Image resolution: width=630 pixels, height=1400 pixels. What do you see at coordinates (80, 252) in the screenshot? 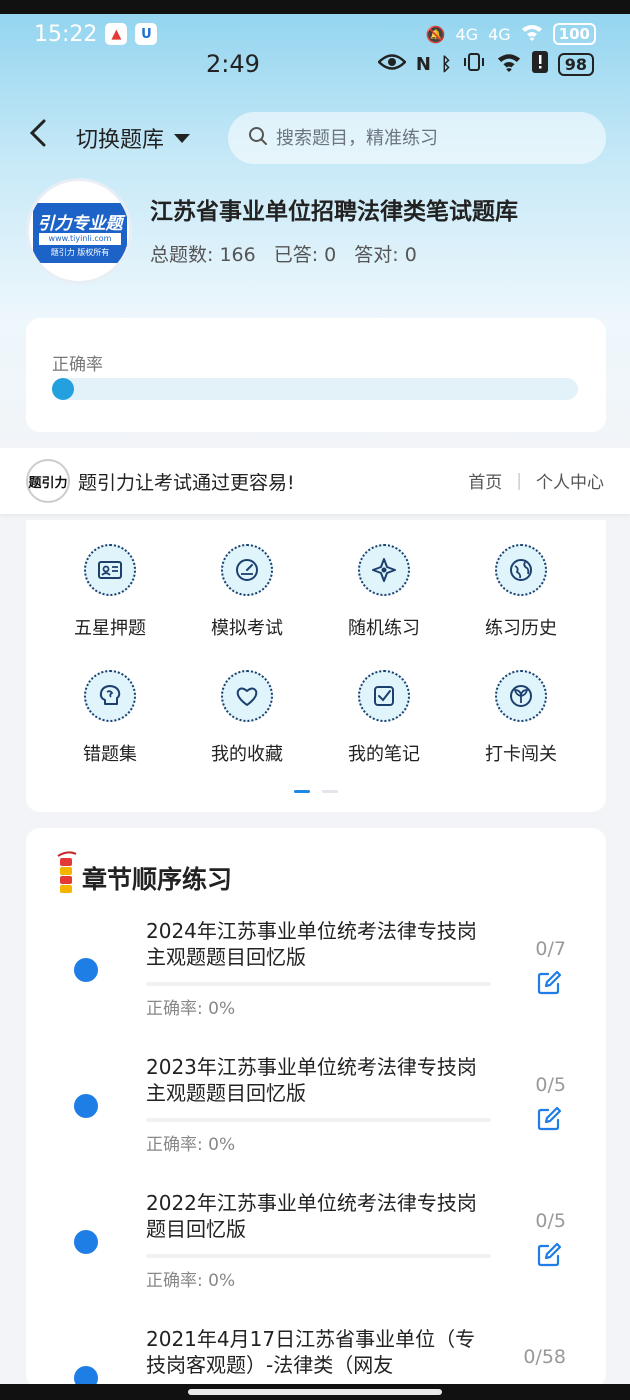
I see `logo-foot-text: 题引力 版权所有` at bounding box center [80, 252].